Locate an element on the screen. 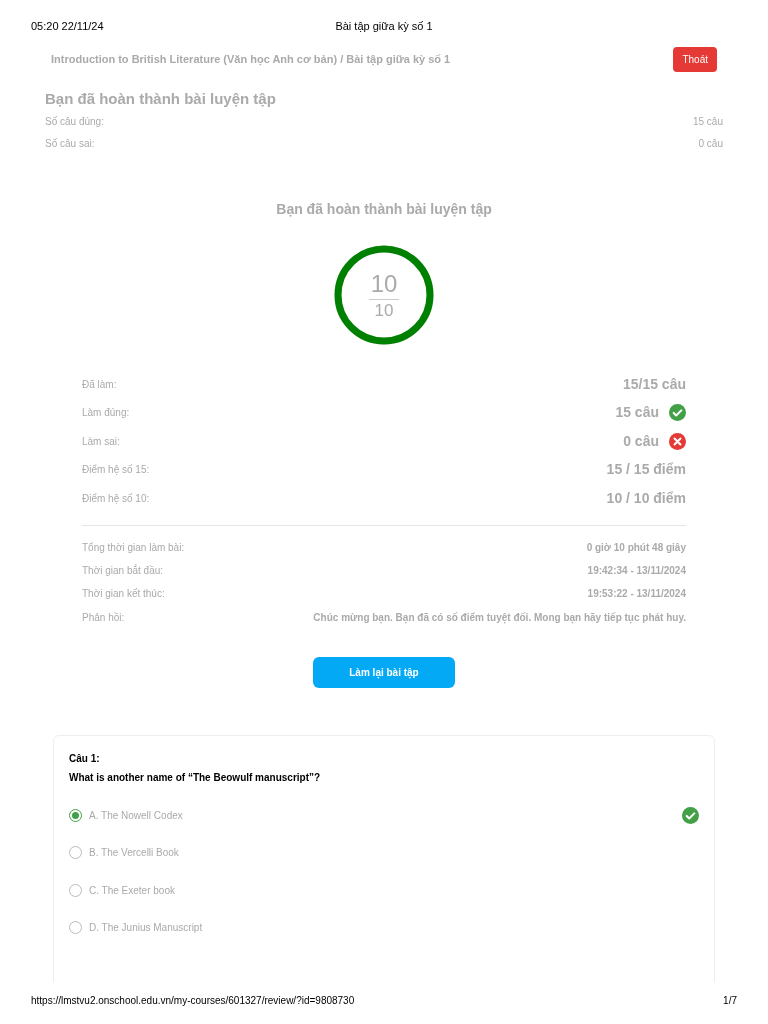 The height and width of the screenshot is (1024, 768). stat-label: Làm đúng: is located at coordinates (106, 413).